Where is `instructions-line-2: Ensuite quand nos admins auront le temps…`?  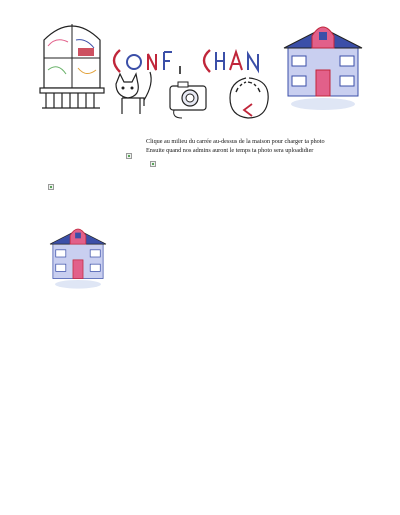 instructions-line-2: Ensuite quand nos admins auront le temps… is located at coordinates (230, 150).